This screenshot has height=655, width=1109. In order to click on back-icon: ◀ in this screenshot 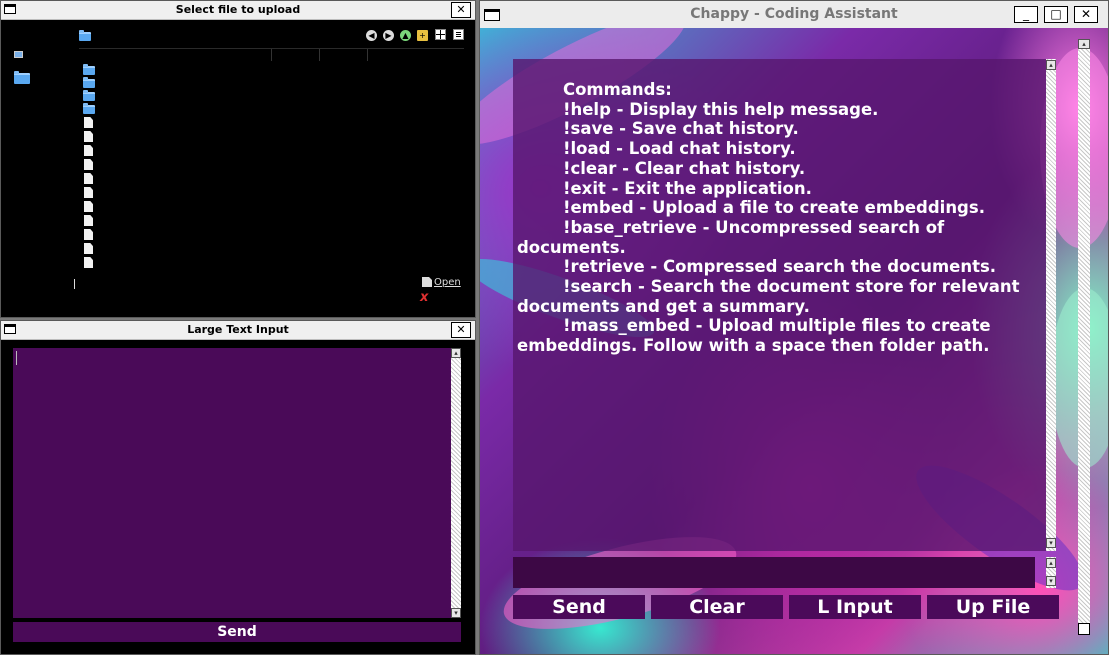, I will do `click(371, 35)`.